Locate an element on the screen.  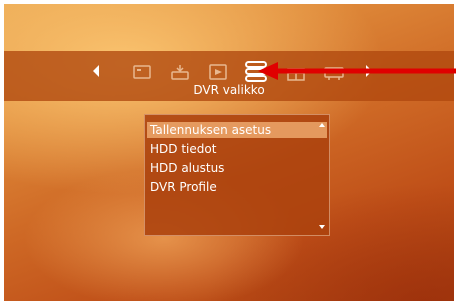
red-pointer-arrow is located at coordinates (357, 71).